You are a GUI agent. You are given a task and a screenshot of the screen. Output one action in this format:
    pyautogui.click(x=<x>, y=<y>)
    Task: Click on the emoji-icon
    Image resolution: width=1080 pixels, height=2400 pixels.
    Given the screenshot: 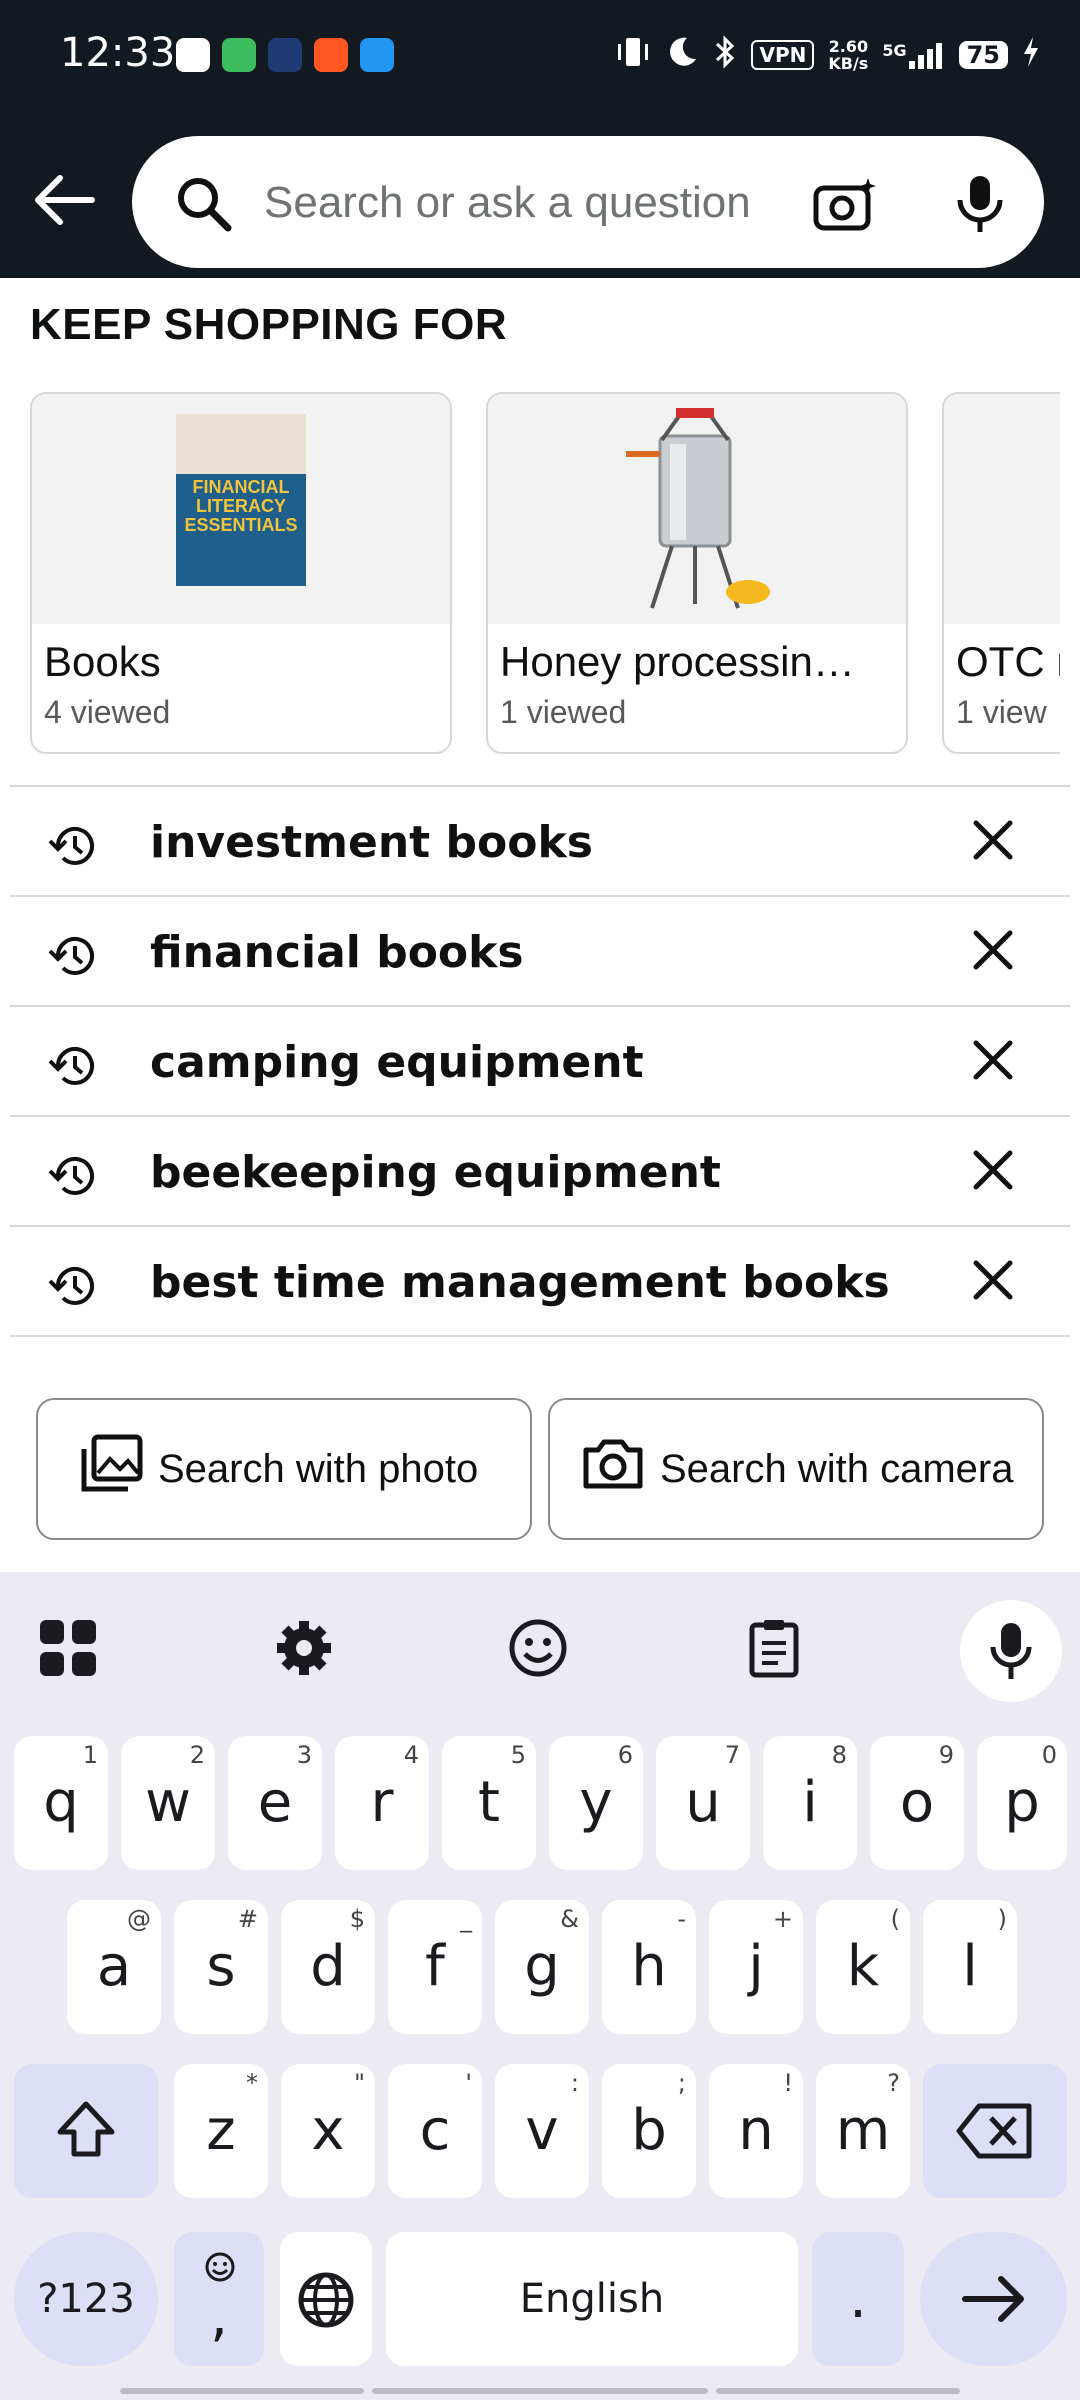 What is the action you would take?
    pyautogui.click(x=538, y=1648)
    